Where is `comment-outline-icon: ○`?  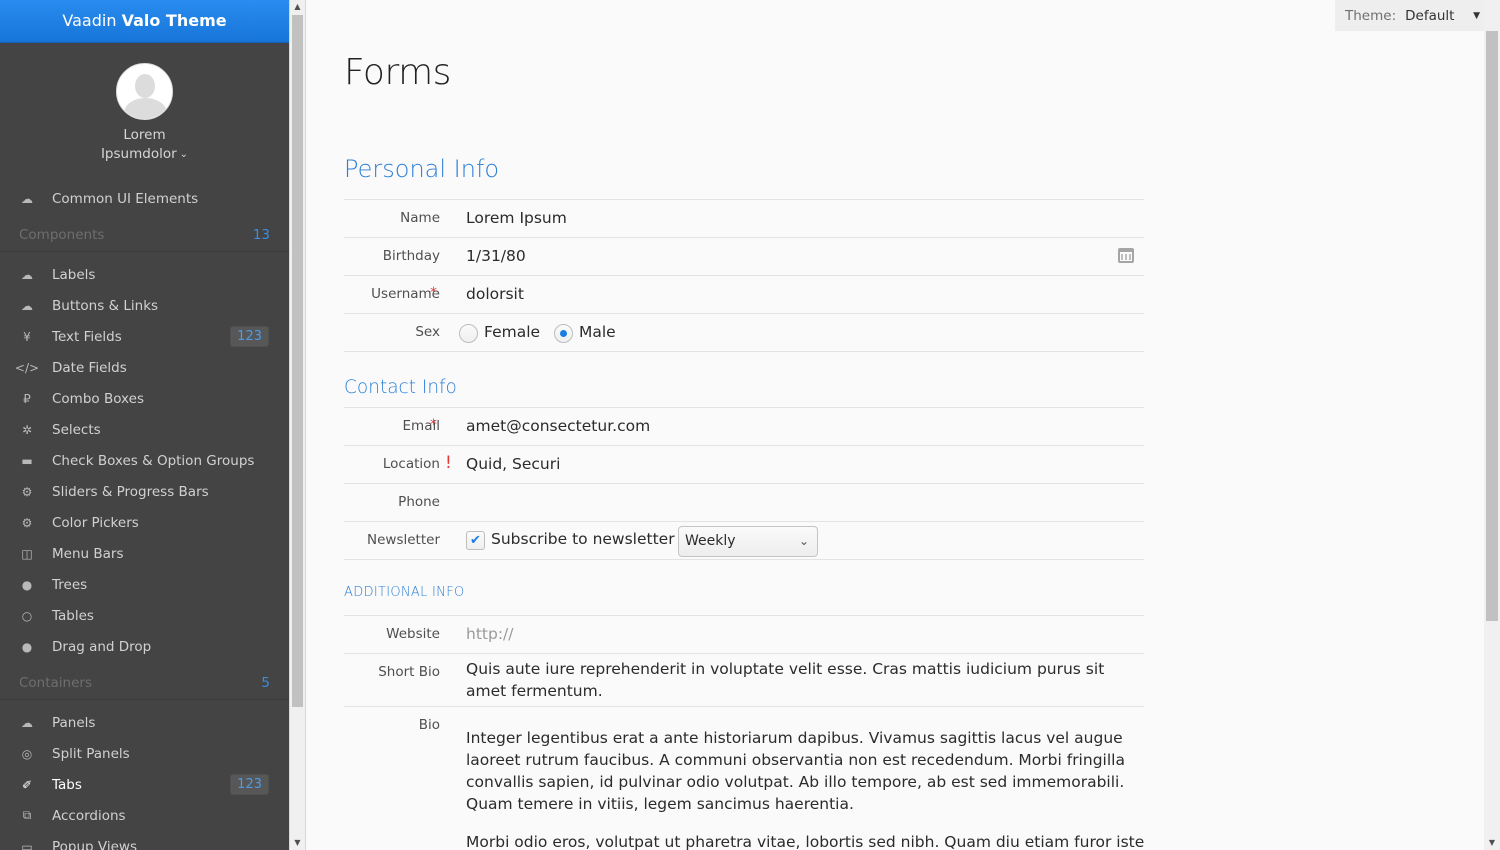 comment-outline-icon: ○ is located at coordinates (27, 615).